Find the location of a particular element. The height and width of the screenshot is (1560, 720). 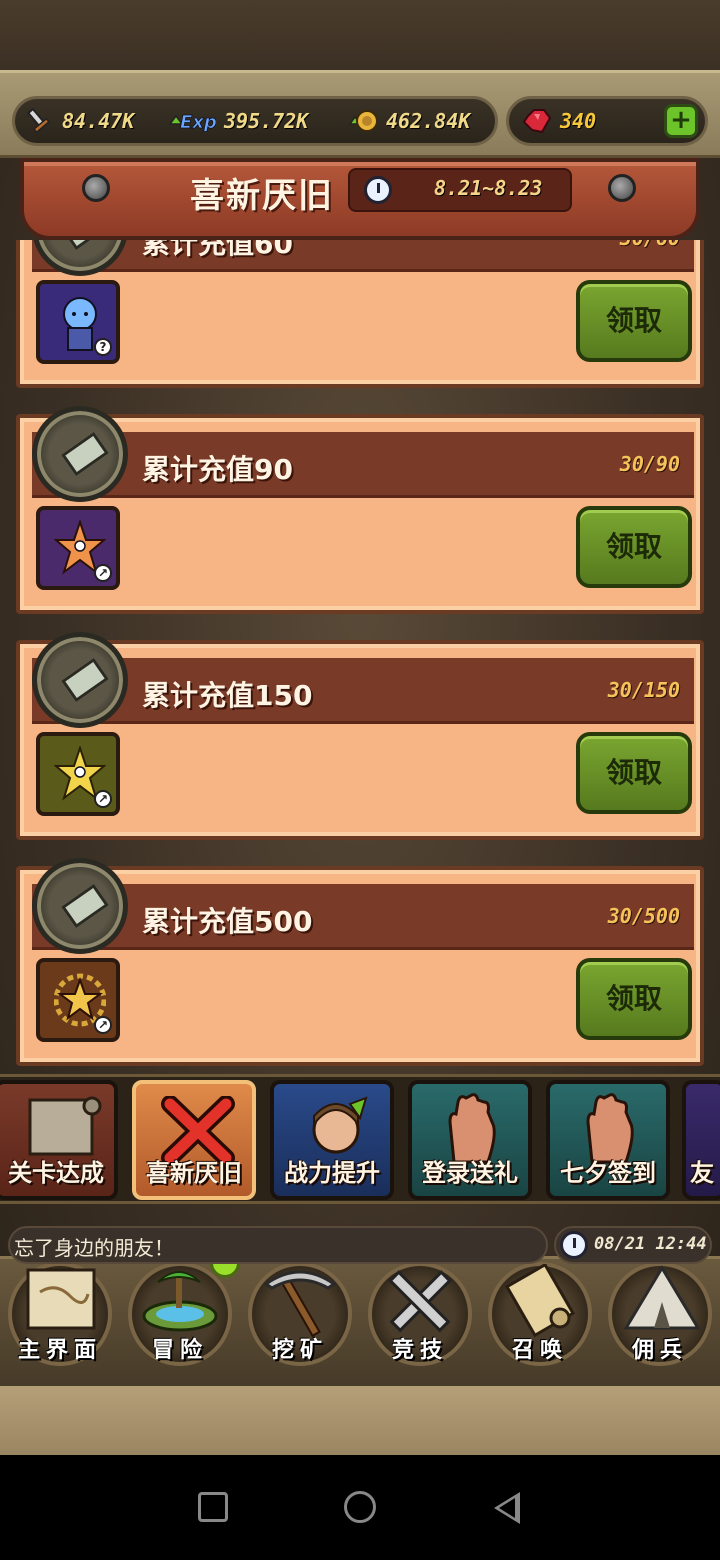

tab-login-gift: 登录送礼 is located at coordinates (470, 1140).